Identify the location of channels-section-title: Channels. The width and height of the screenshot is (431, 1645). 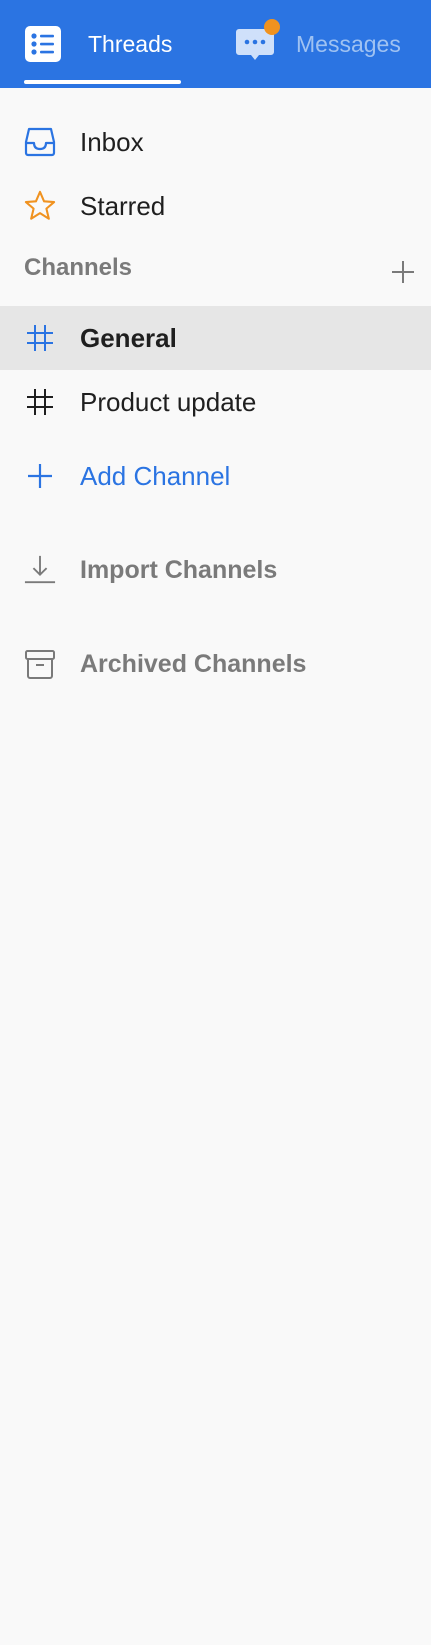
(78, 267).